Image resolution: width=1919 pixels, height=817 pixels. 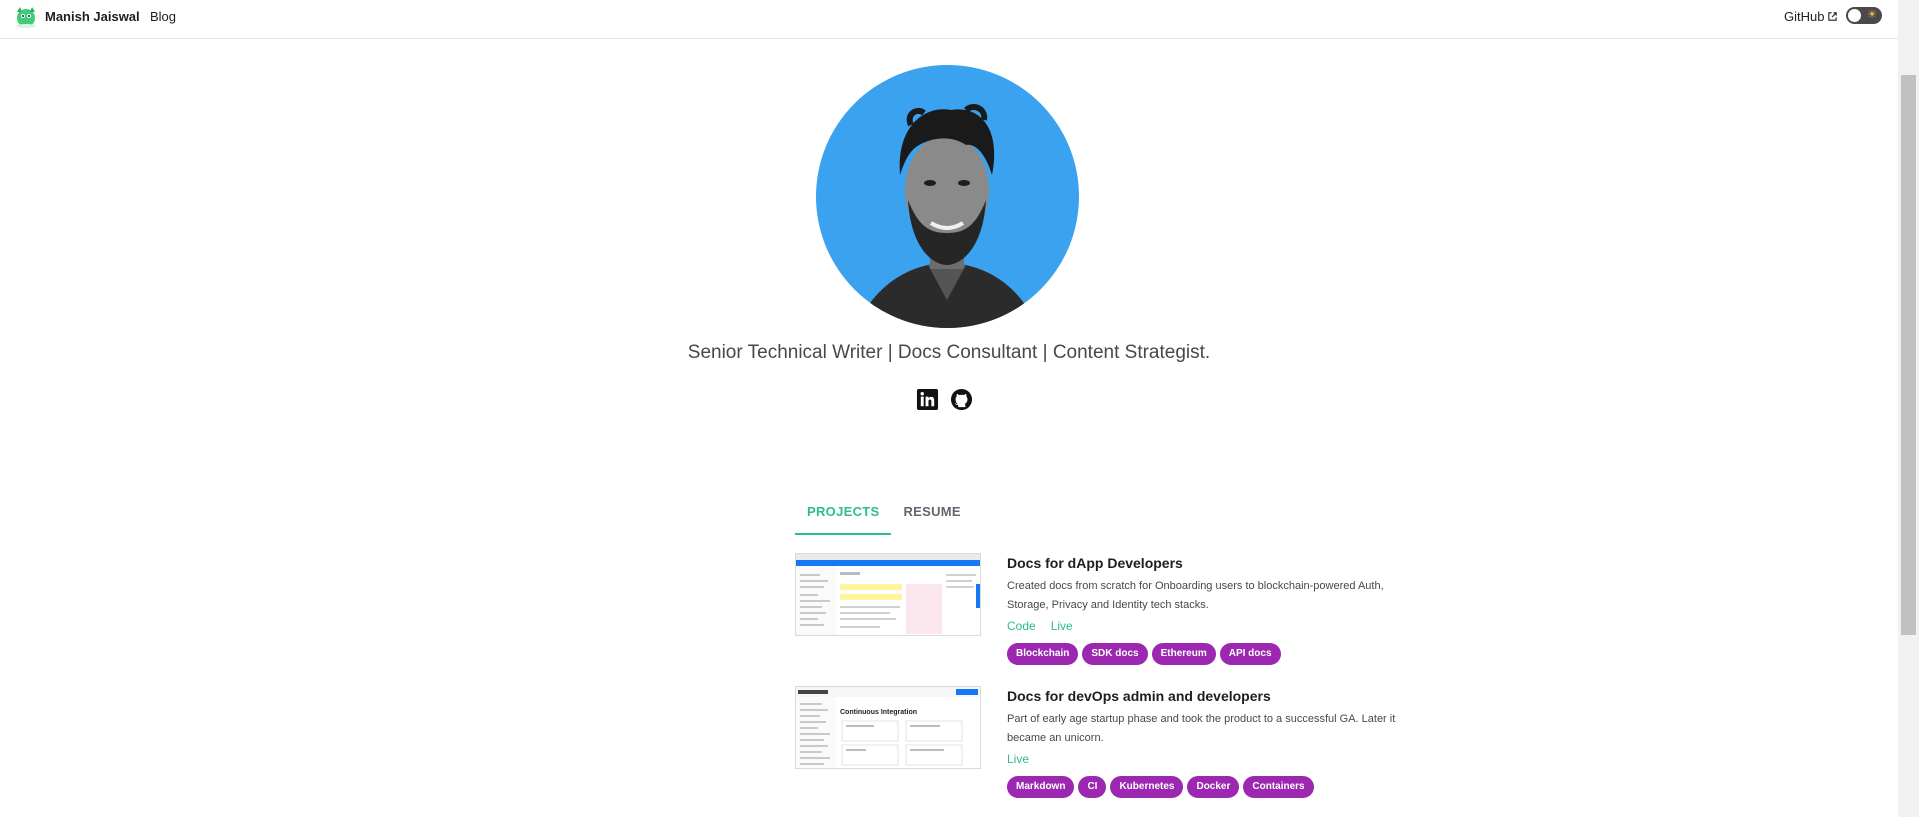 What do you see at coordinates (1213, 787) in the screenshot?
I see `tag-badge: Docker` at bounding box center [1213, 787].